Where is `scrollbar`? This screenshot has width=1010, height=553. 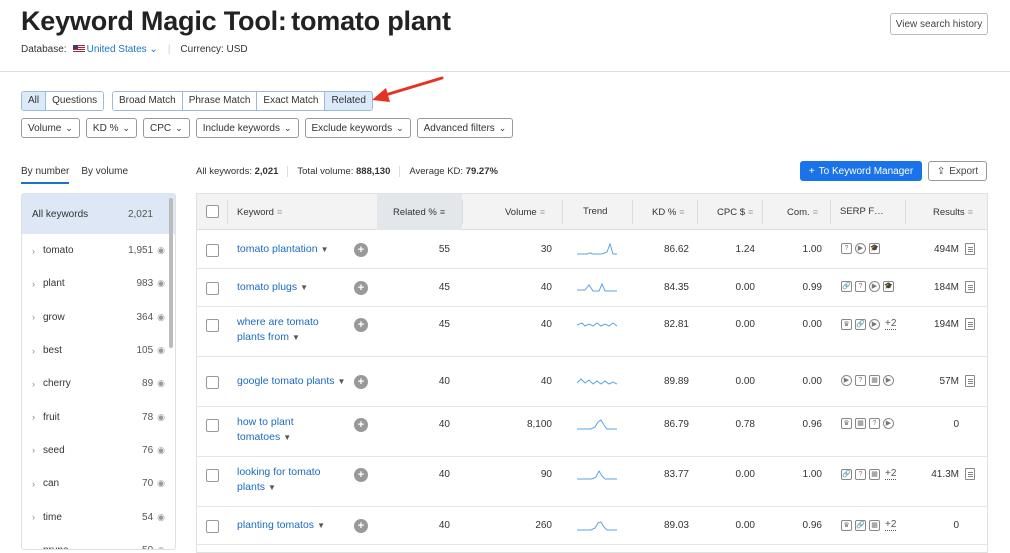 scrollbar is located at coordinates (171, 273).